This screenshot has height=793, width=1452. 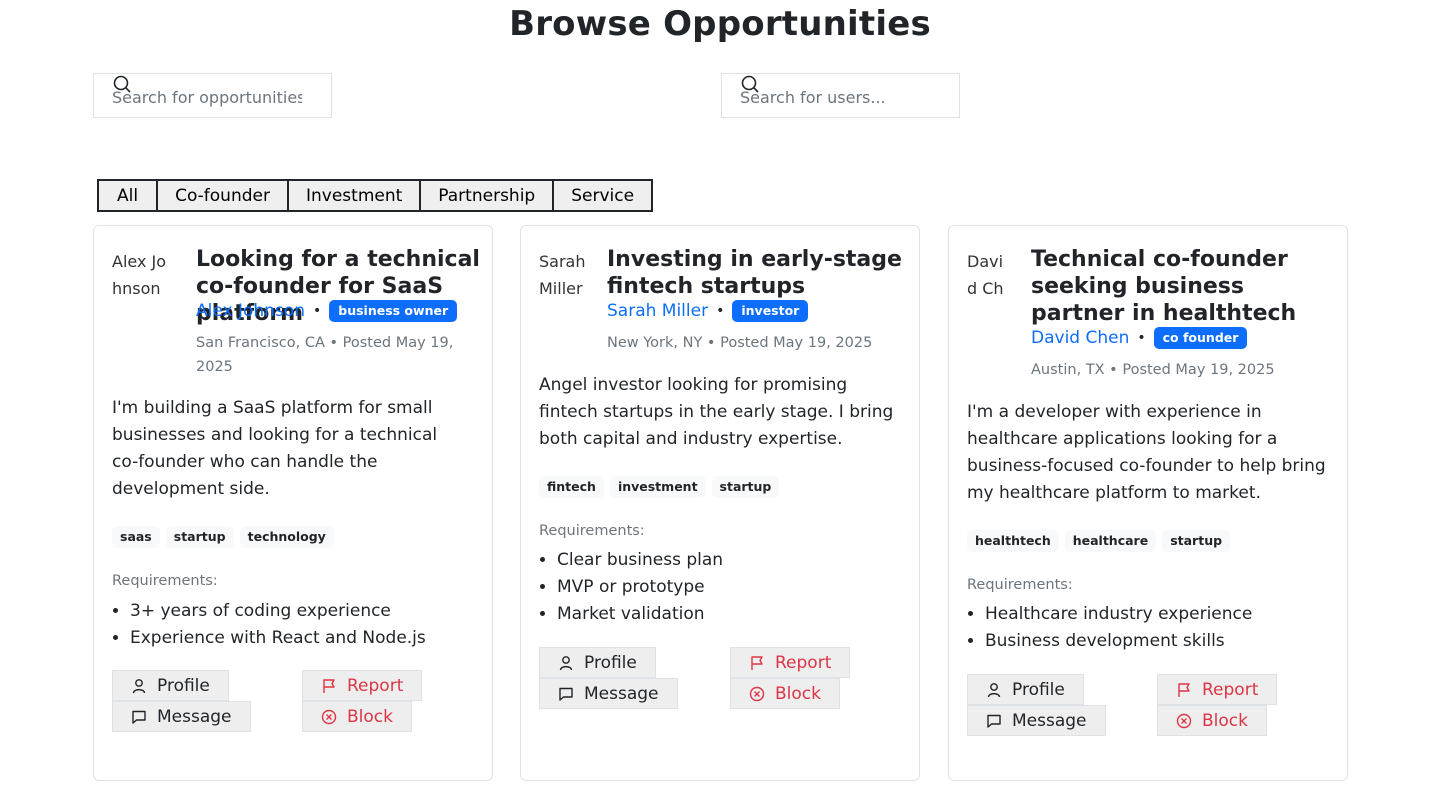 I want to click on user-search, so click(x=840, y=95).